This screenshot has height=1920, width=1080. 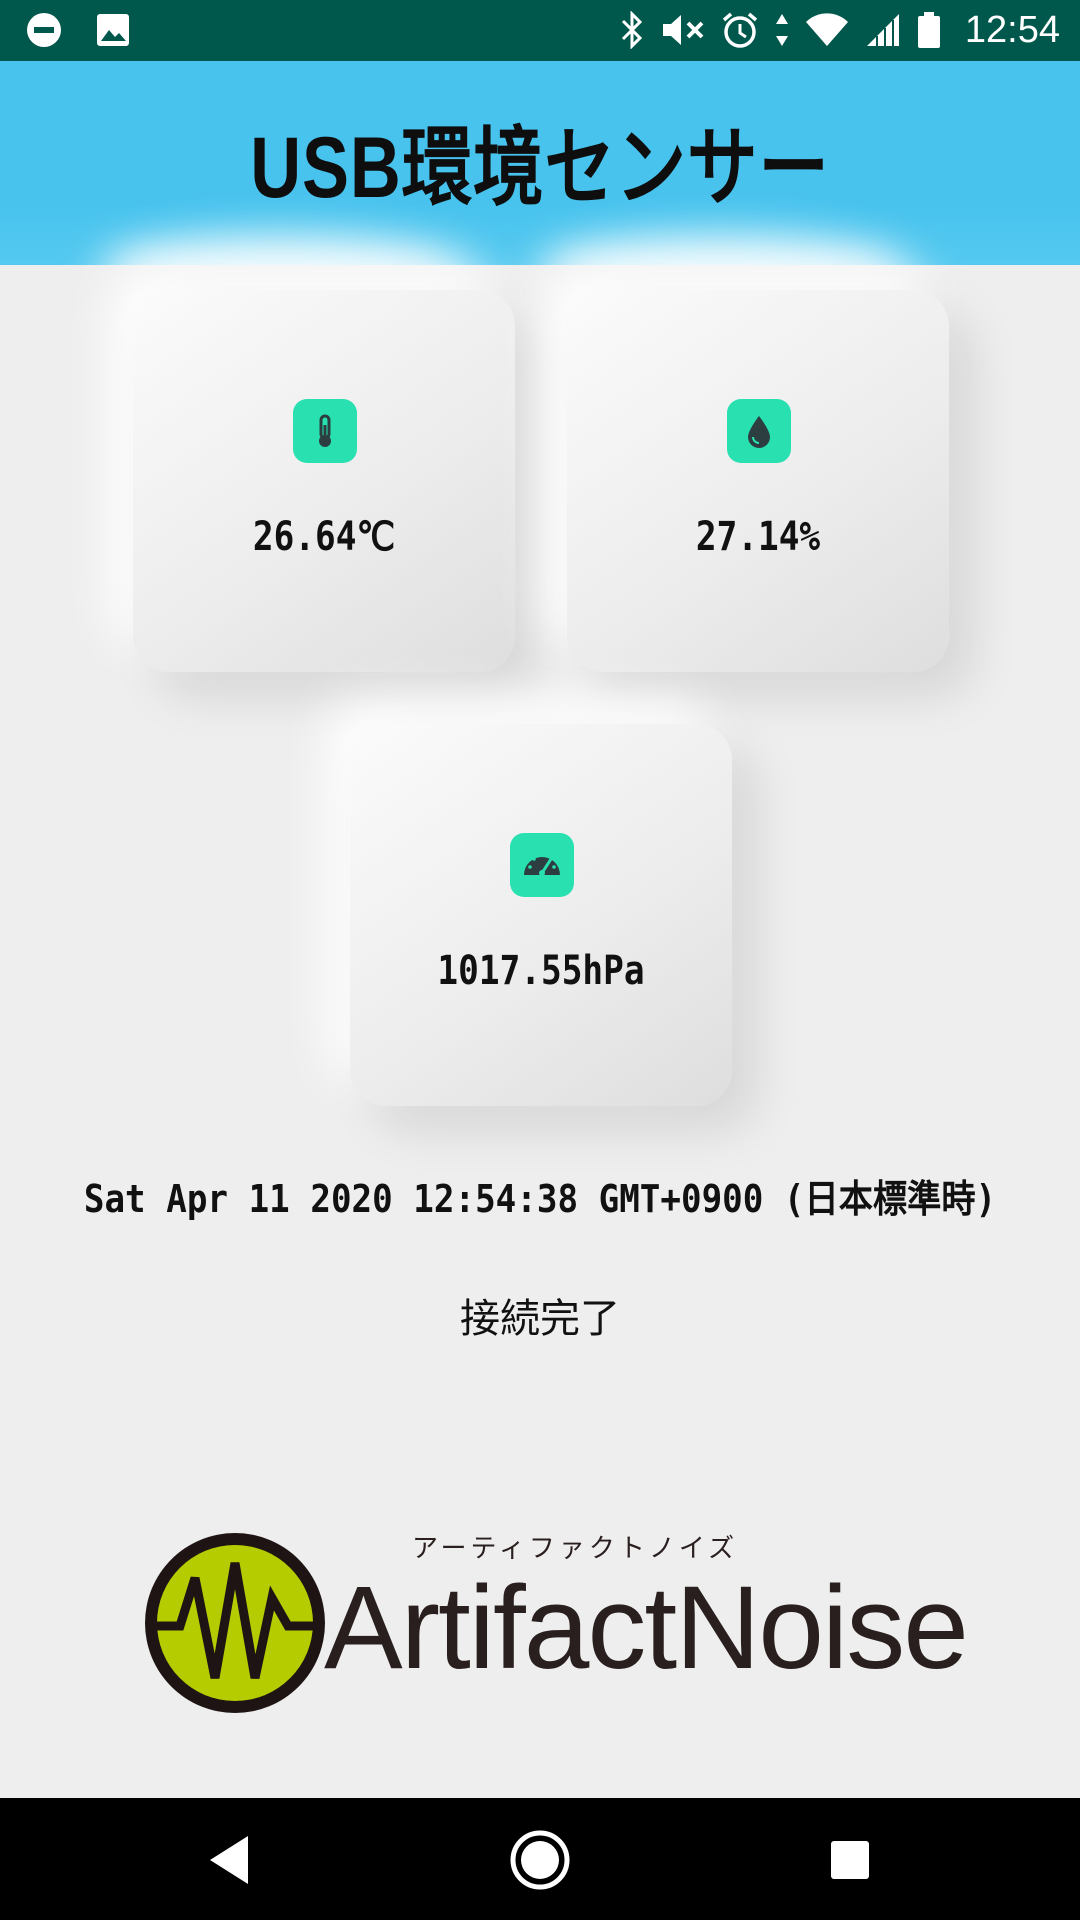 What do you see at coordinates (540, 1319) in the screenshot?
I see `connection-status: 接続完了` at bounding box center [540, 1319].